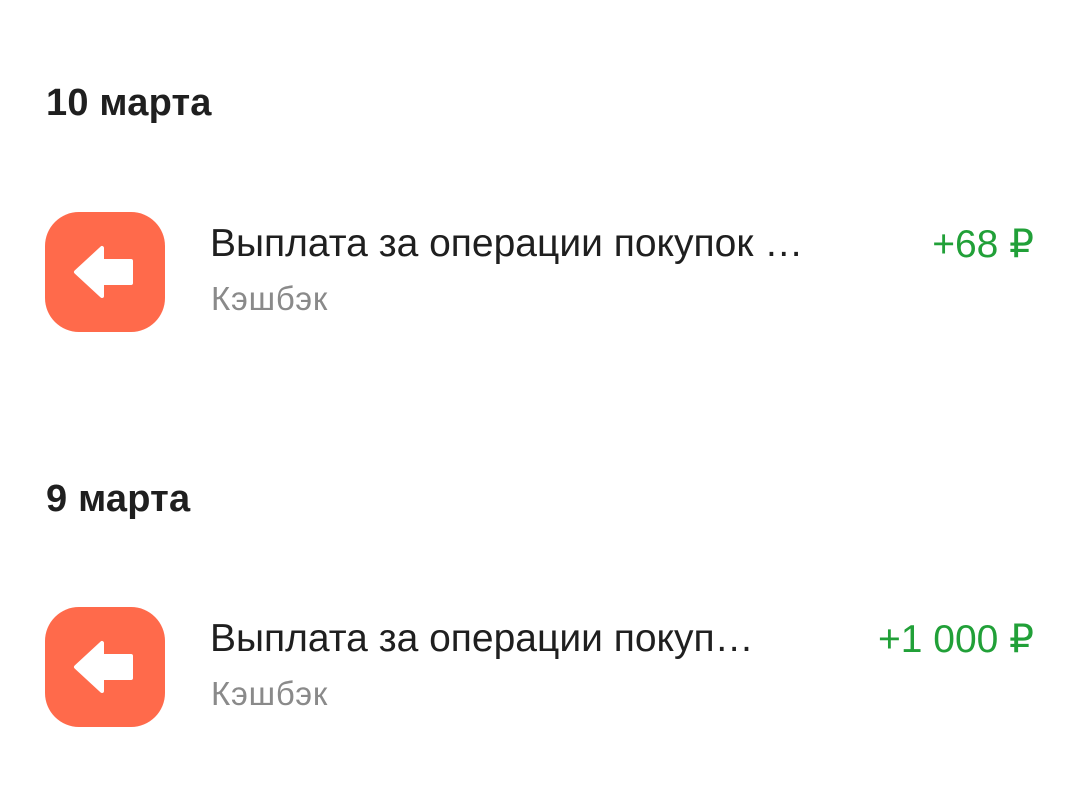  What do you see at coordinates (955, 639) in the screenshot?
I see `transaction-amount: +1 000 ₽` at bounding box center [955, 639].